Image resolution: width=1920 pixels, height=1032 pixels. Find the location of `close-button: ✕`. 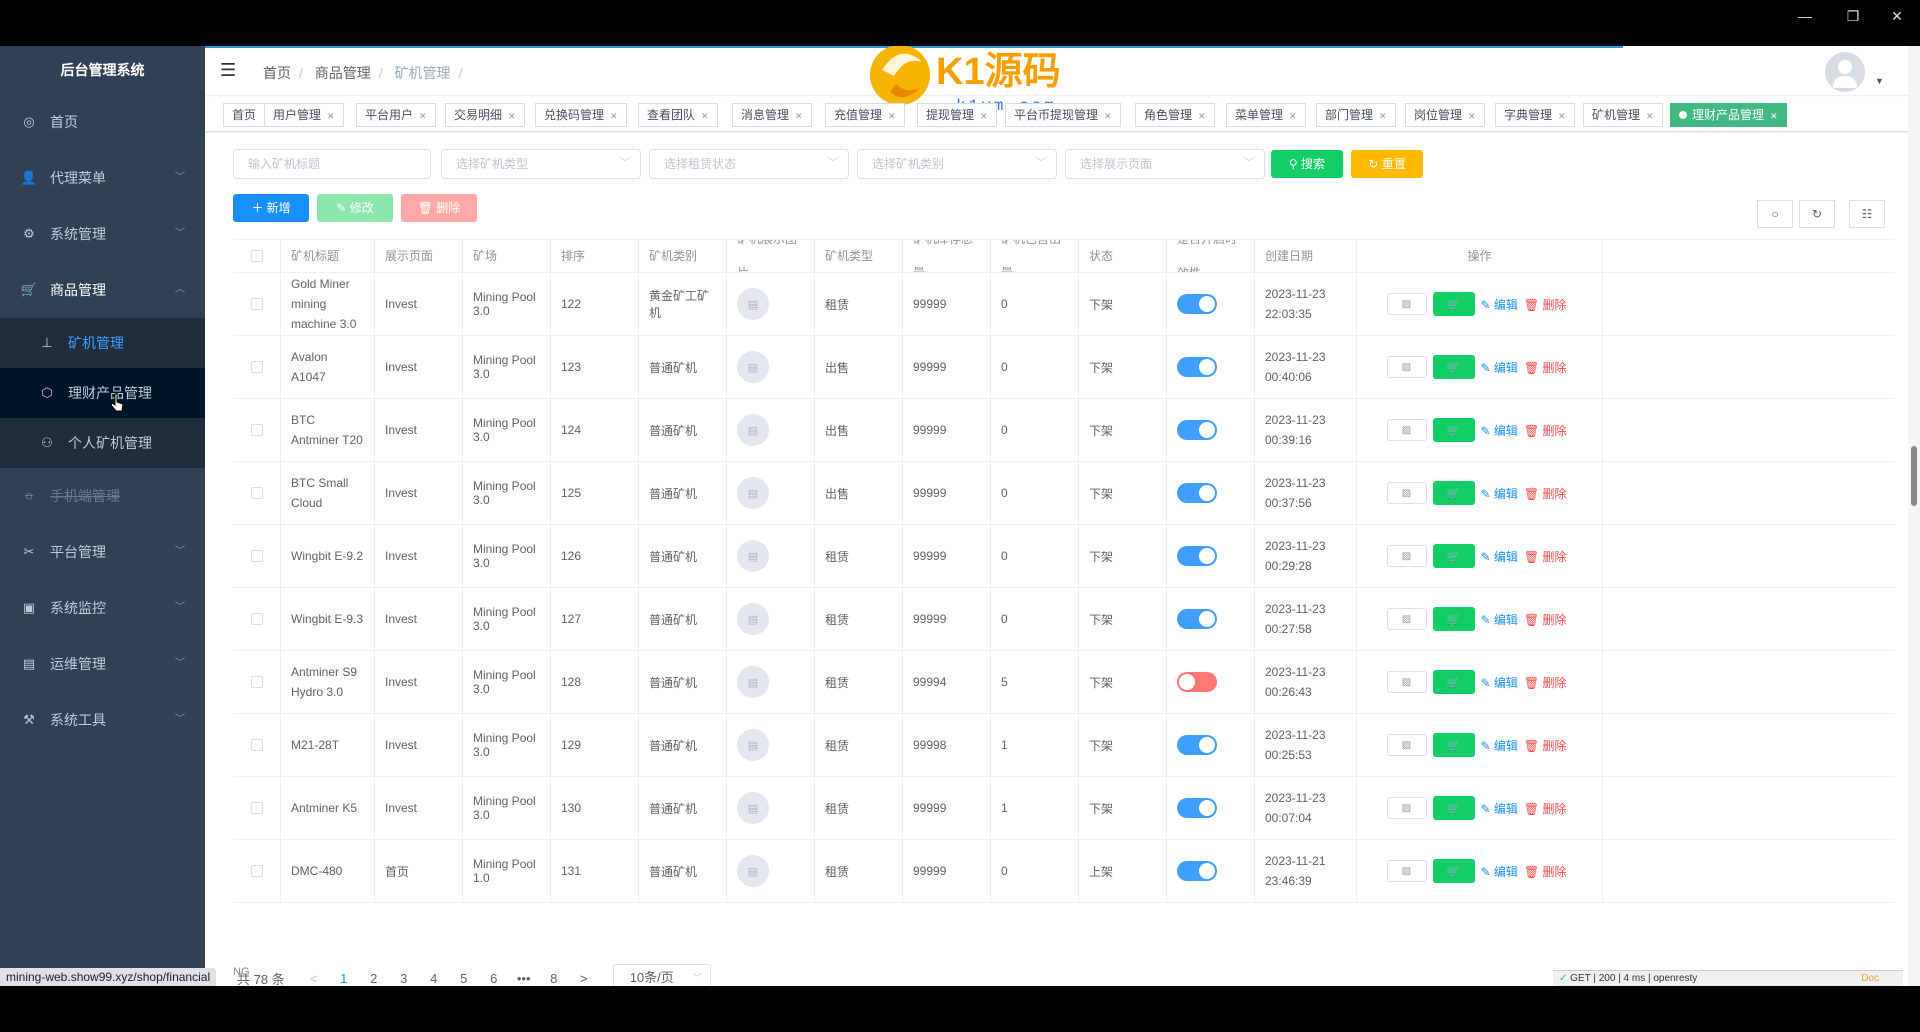

close-button: ✕ is located at coordinates (1897, 16).